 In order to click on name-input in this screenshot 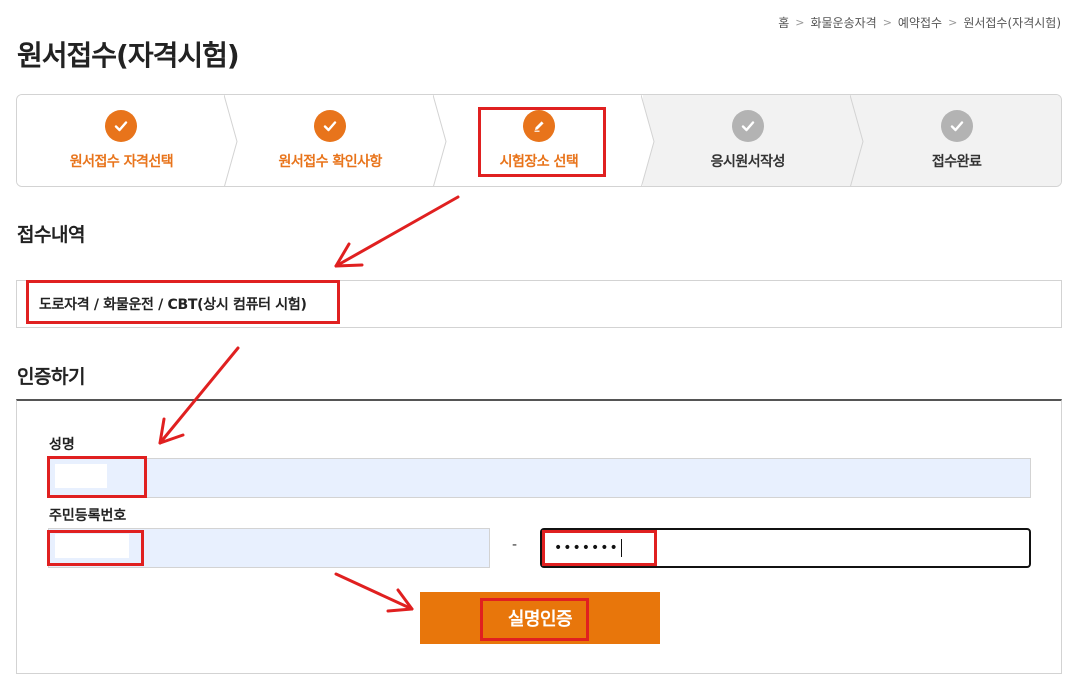, I will do `click(539, 478)`.